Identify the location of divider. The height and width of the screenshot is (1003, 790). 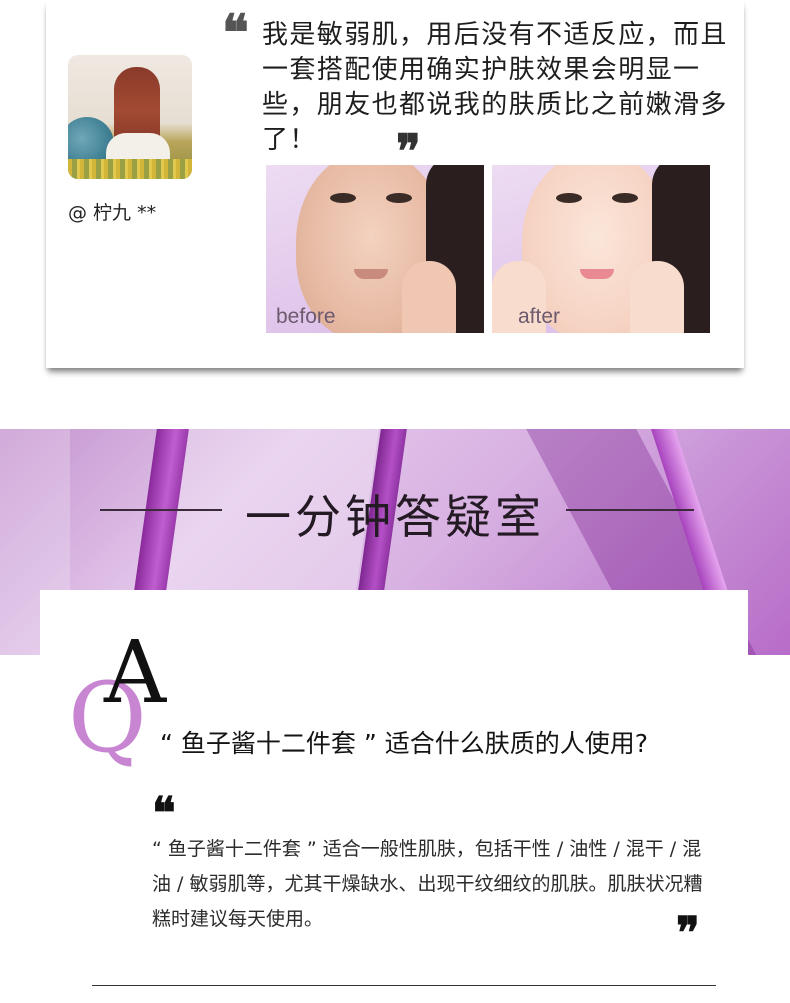
(404, 985).